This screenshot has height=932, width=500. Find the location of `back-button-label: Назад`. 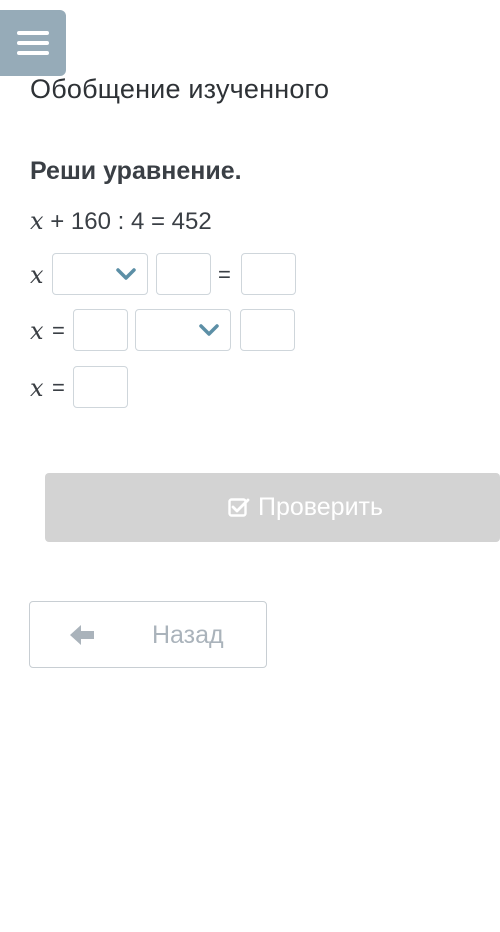

back-button-label: Назад is located at coordinates (188, 635).